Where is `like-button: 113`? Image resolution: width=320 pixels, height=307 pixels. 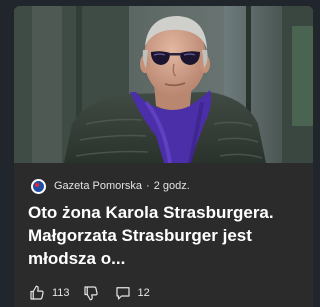
like-button: 113 is located at coordinates (49, 293).